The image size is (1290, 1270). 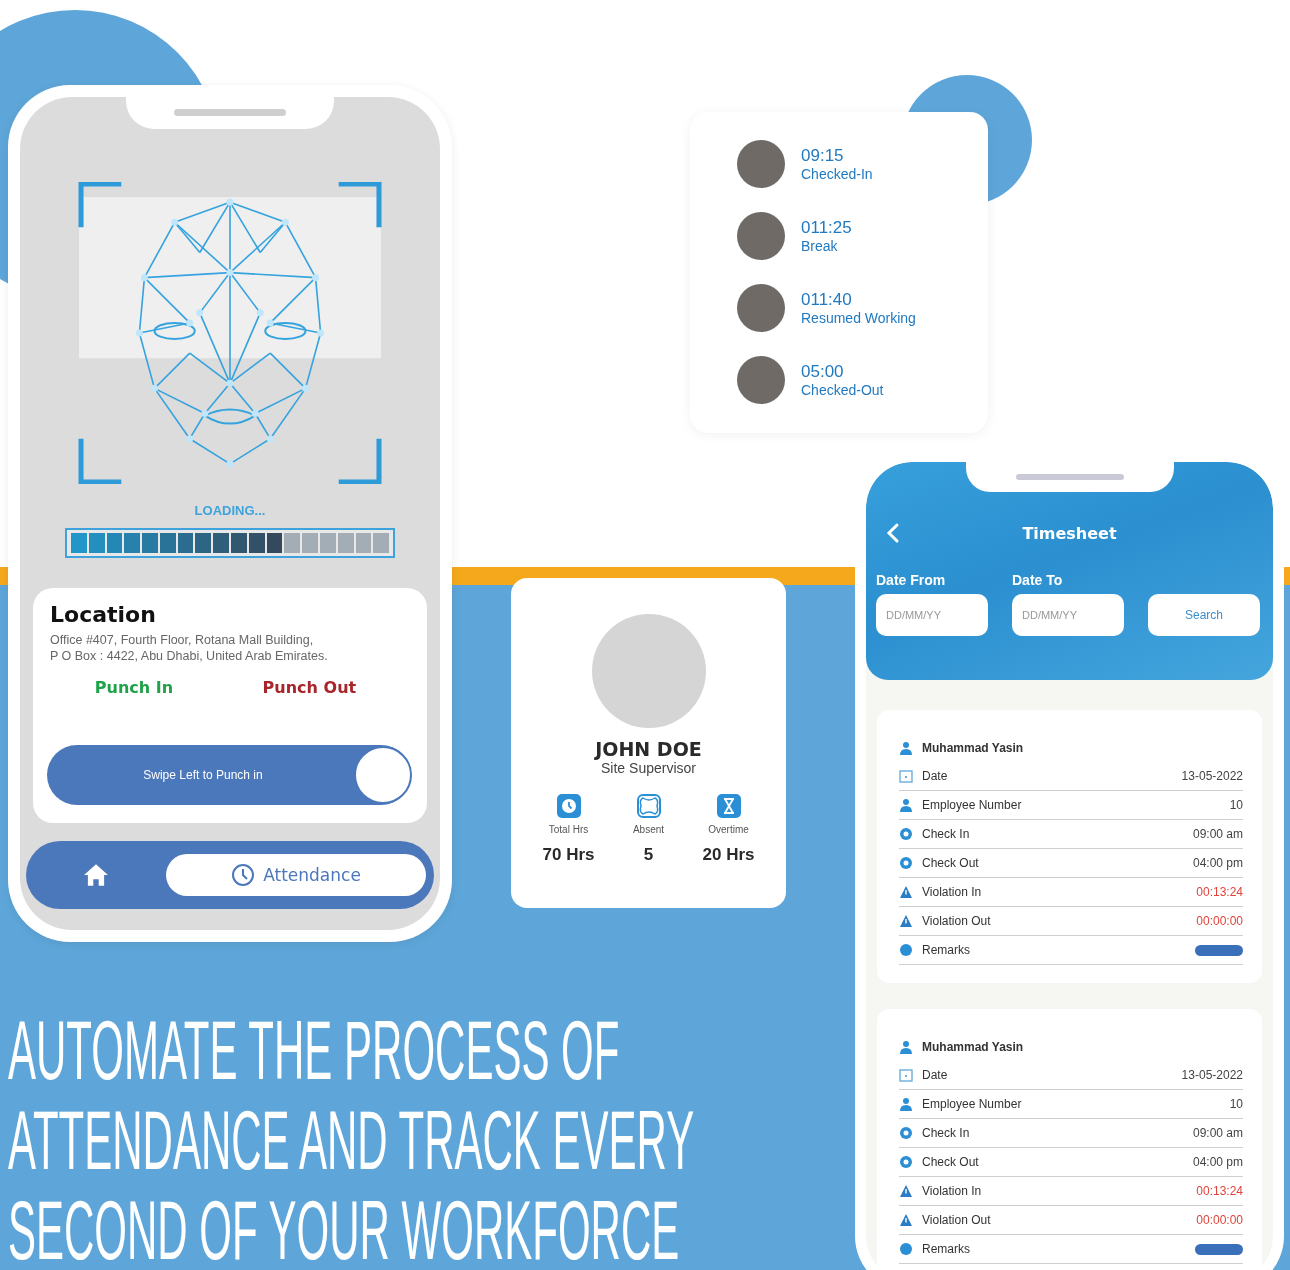 What do you see at coordinates (823, 156) in the screenshot?
I see `event-time: 09:15` at bounding box center [823, 156].